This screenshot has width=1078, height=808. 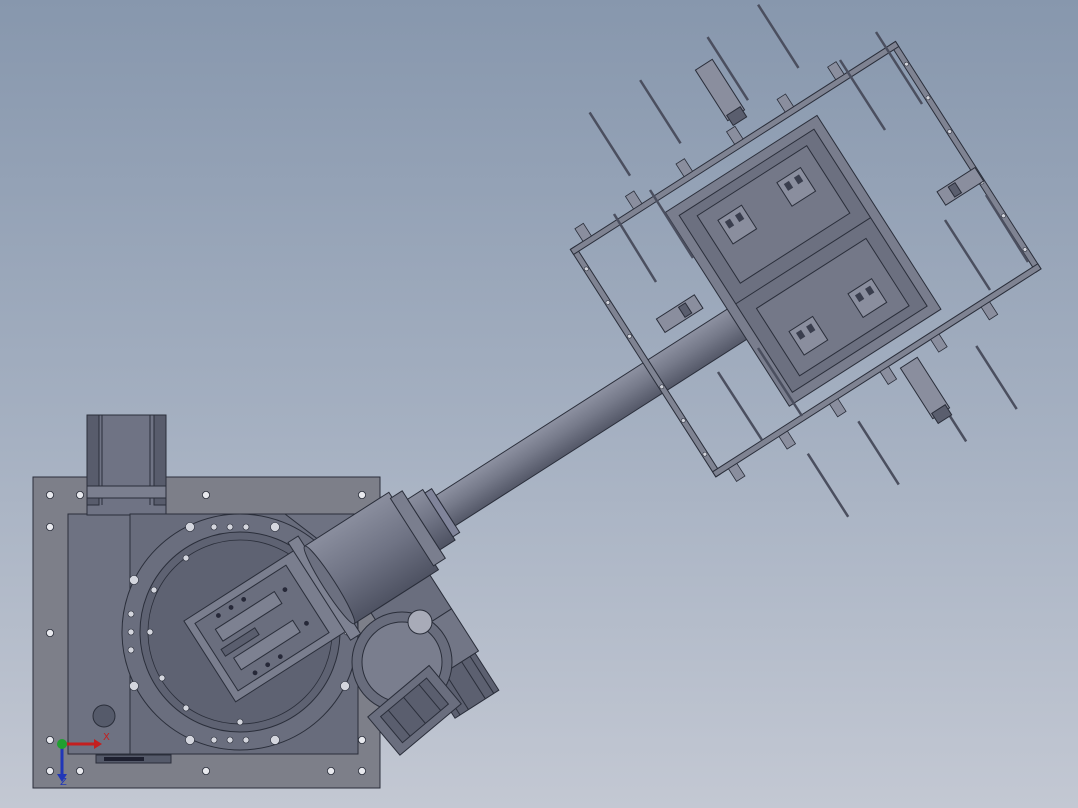 What do you see at coordinates (79, 760) in the screenshot?
I see `orientation-triad` at bounding box center [79, 760].